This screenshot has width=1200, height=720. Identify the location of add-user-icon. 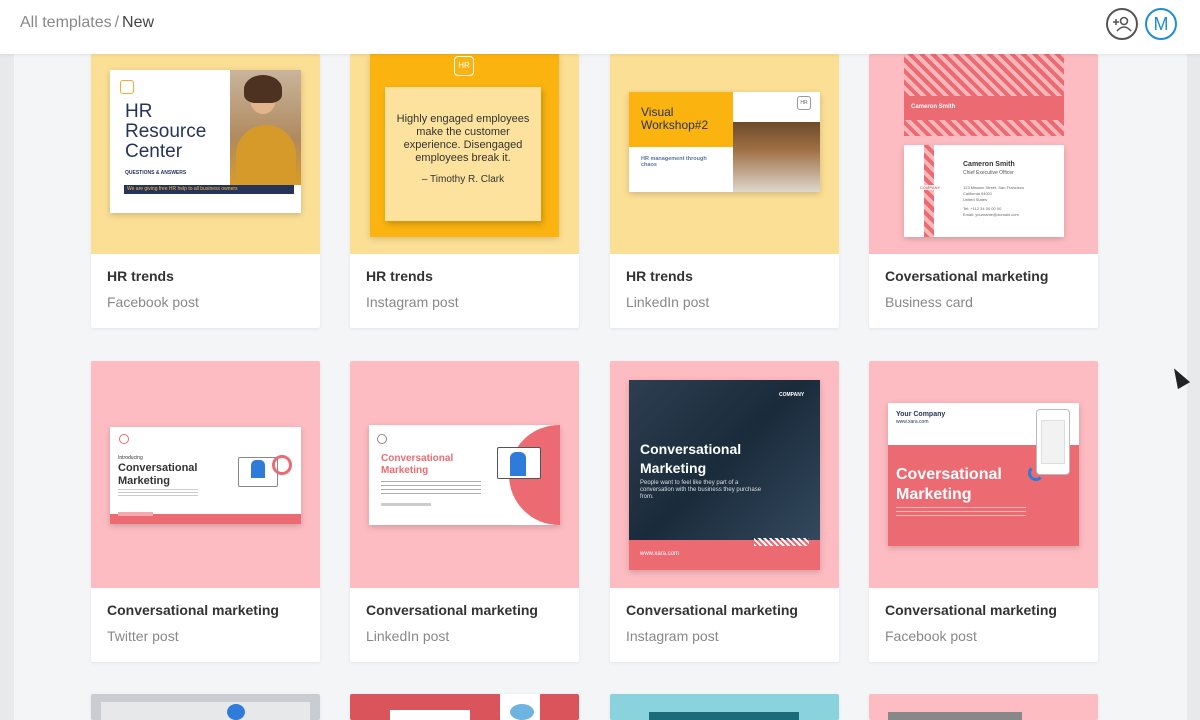
(1122, 24).